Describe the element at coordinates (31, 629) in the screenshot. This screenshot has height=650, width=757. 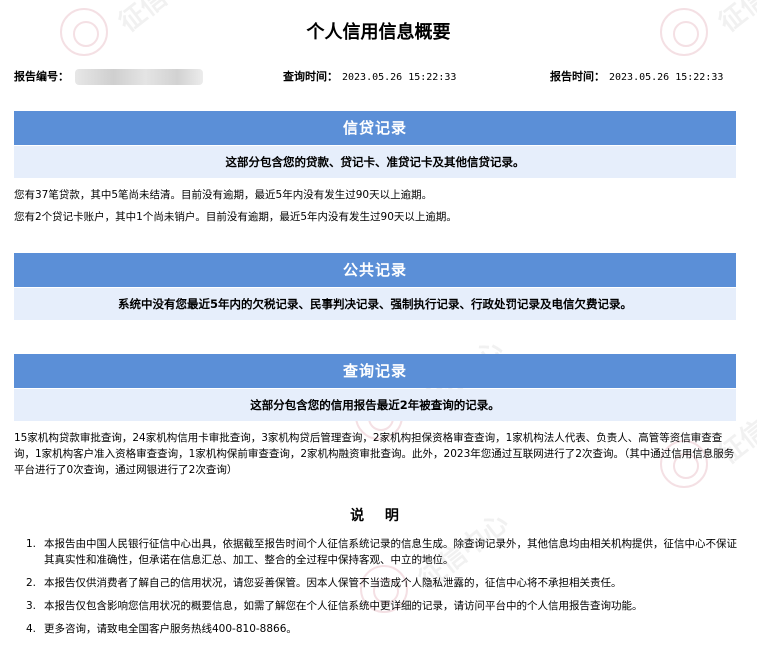
I see `note-number: 4.` at that location.